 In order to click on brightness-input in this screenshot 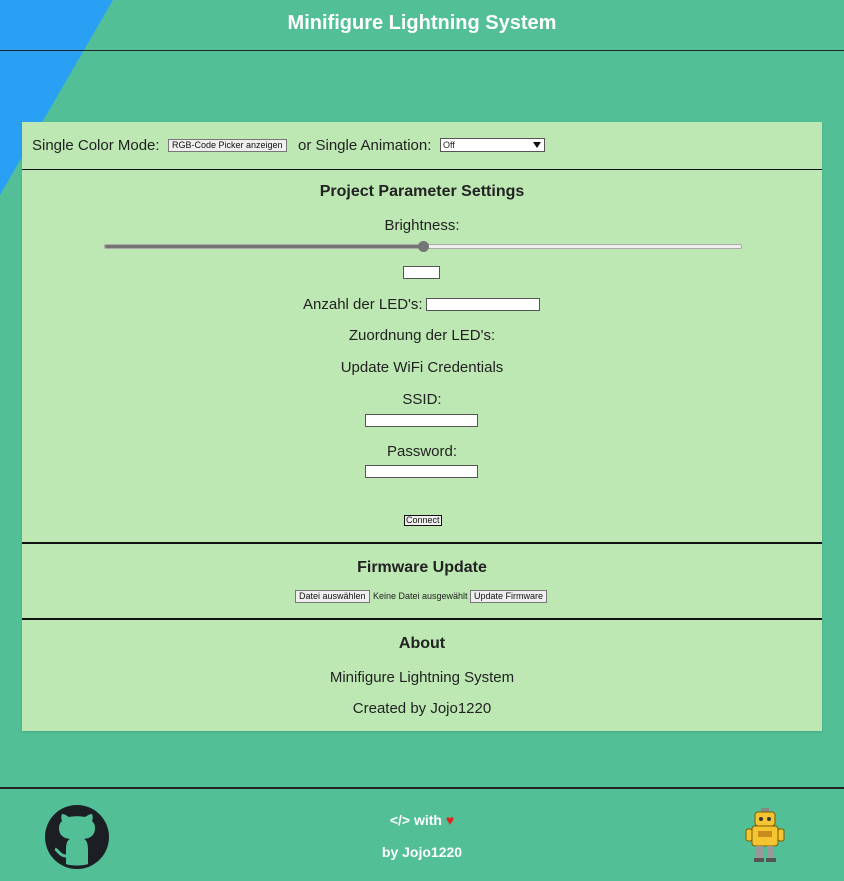, I will do `click(421, 272)`.